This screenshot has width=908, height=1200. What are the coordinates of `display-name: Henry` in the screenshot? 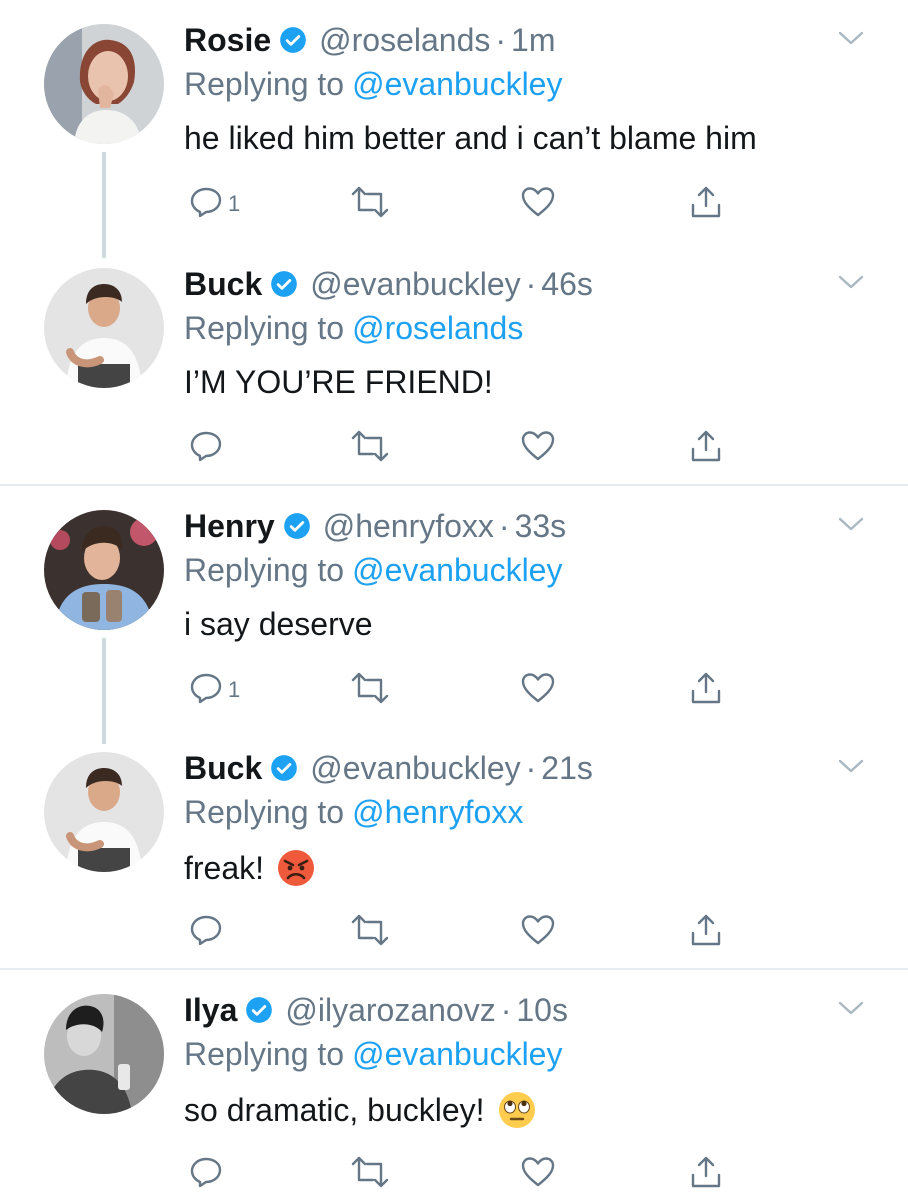 It's located at (229, 526).